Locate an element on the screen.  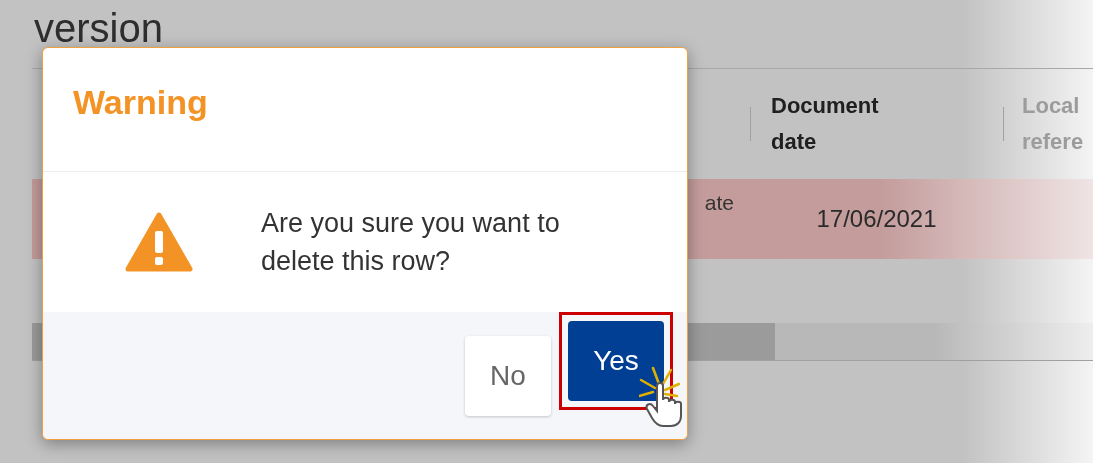
dialog-message: Are you sure you want to delete this row? is located at coordinates (411, 242).